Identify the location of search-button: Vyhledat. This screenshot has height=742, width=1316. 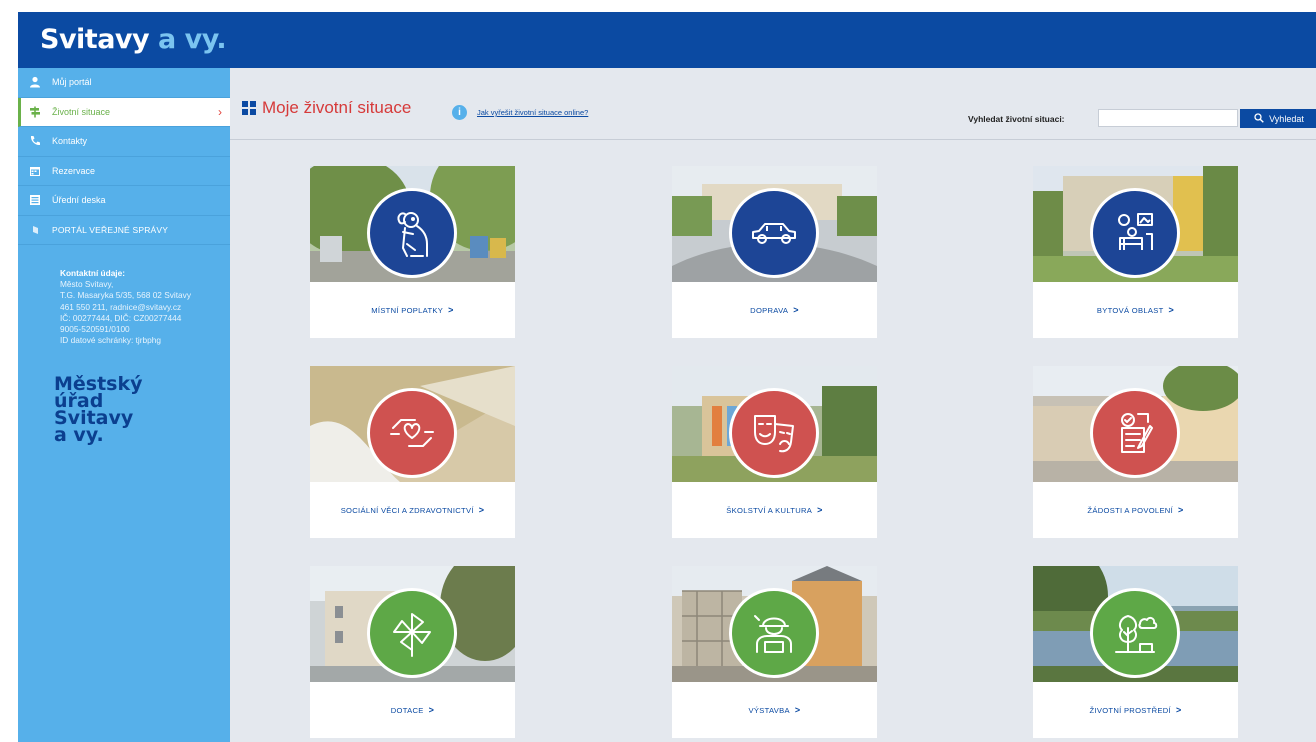
(1278, 118).